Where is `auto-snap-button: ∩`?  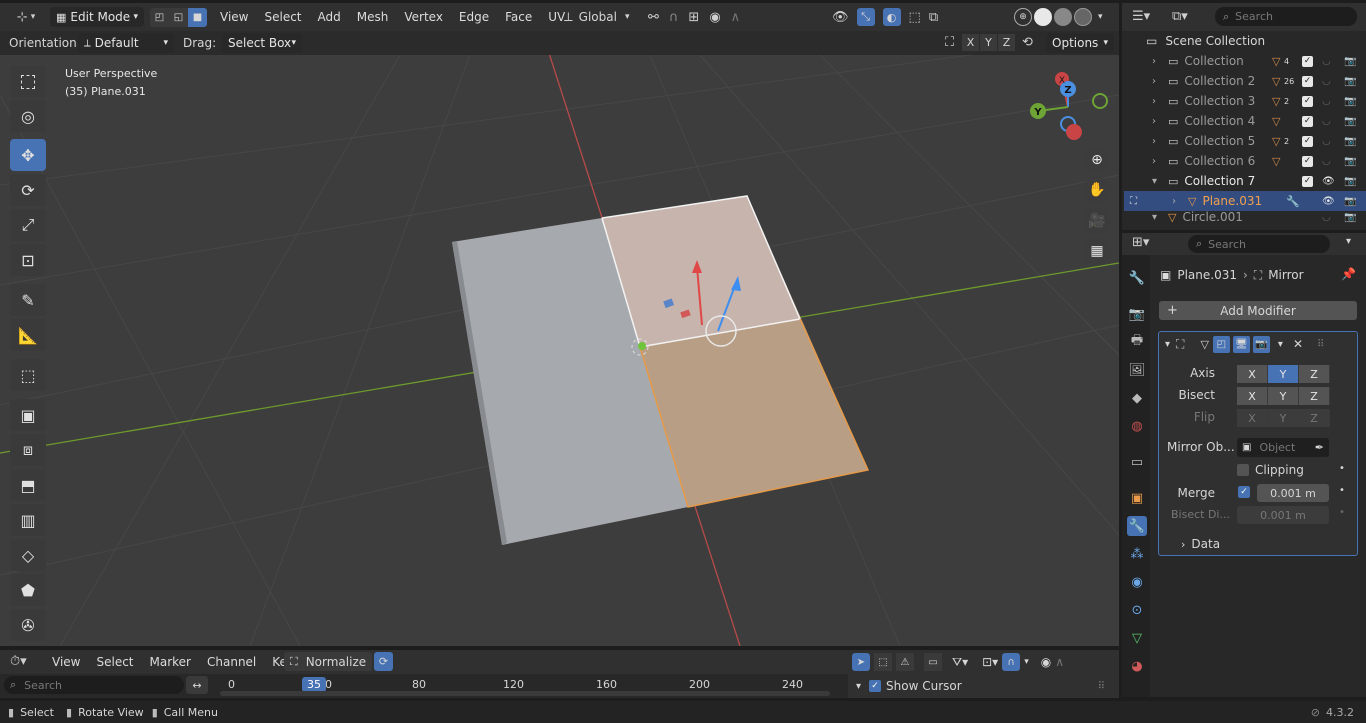
auto-snap-button: ∩ is located at coordinates (1011, 662).